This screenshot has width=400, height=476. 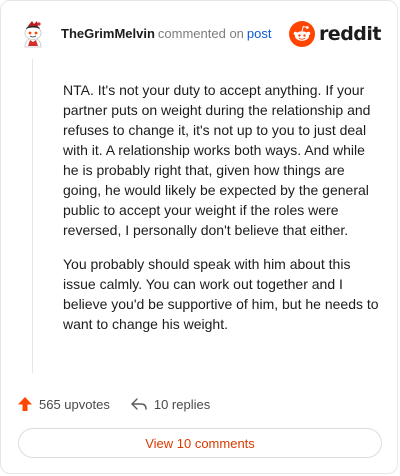 I want to click on reply-arrow-icon, so click(x=139, y=404).